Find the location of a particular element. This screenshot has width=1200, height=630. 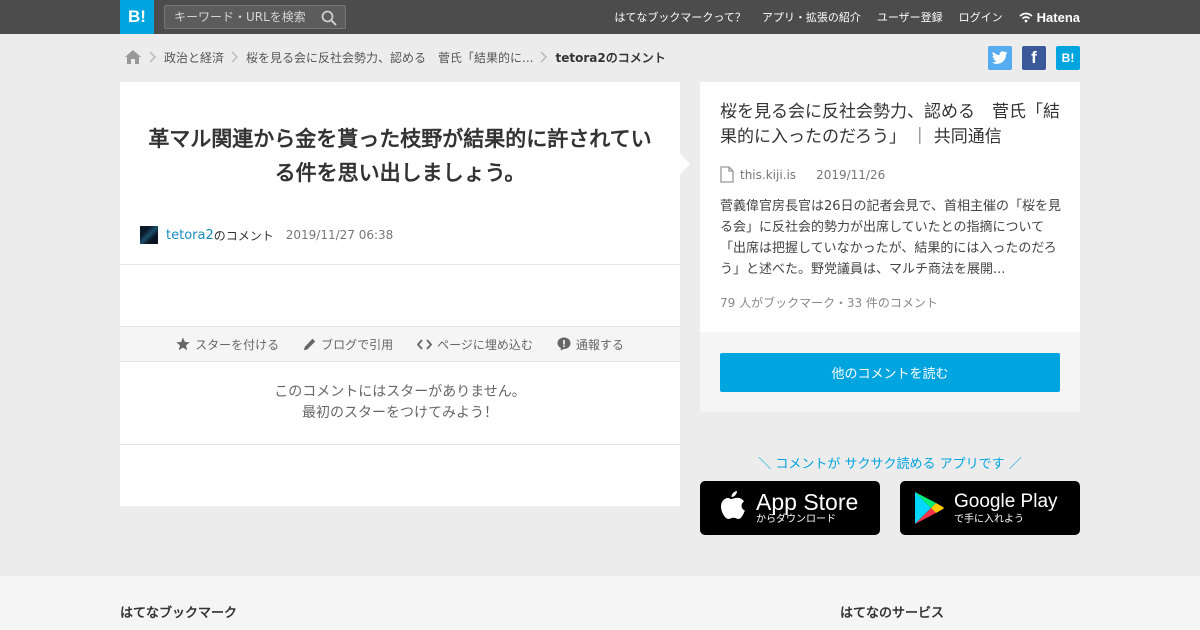

facebook-icon: f is located at coordinates (1034, 57).